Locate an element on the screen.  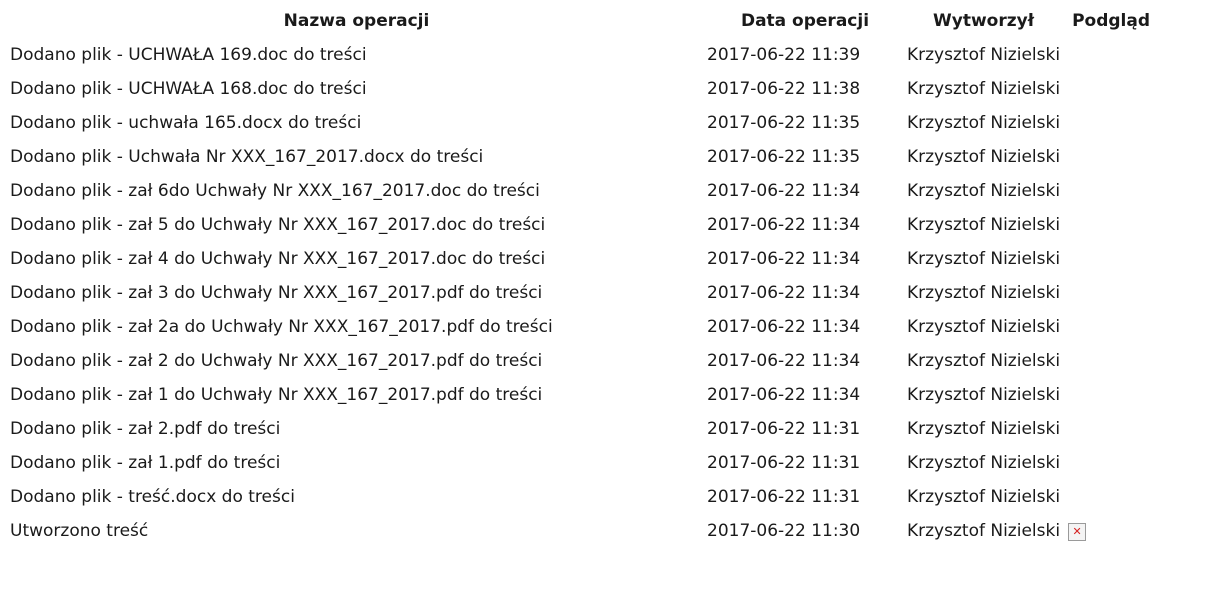
operation-name: Utworzono treść is located at coordinates (79, 531).